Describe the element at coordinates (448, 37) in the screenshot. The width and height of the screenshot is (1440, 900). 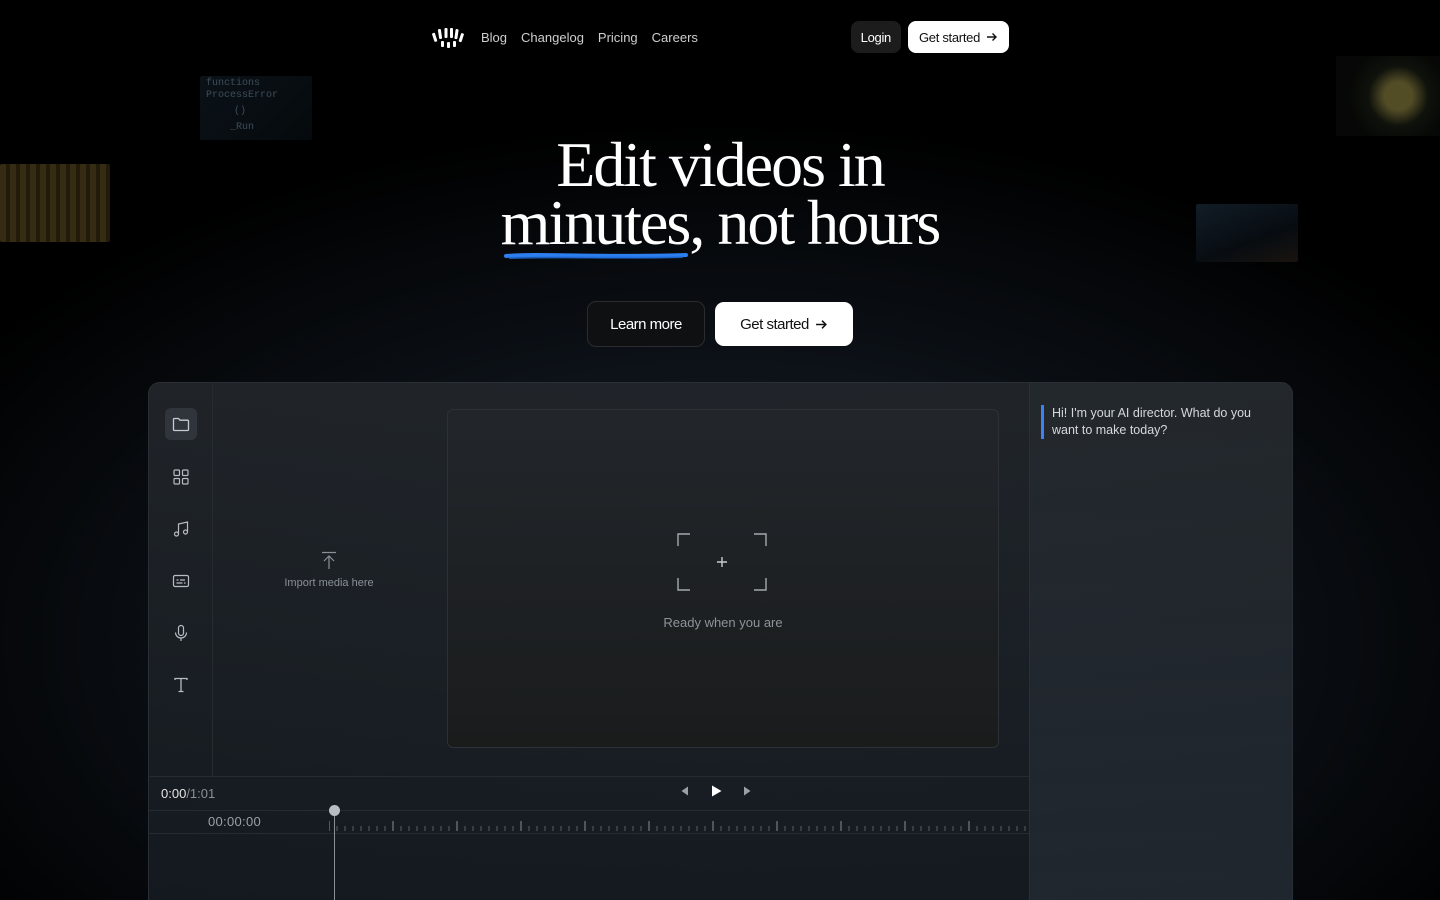
I see `logo-icon` at that location.